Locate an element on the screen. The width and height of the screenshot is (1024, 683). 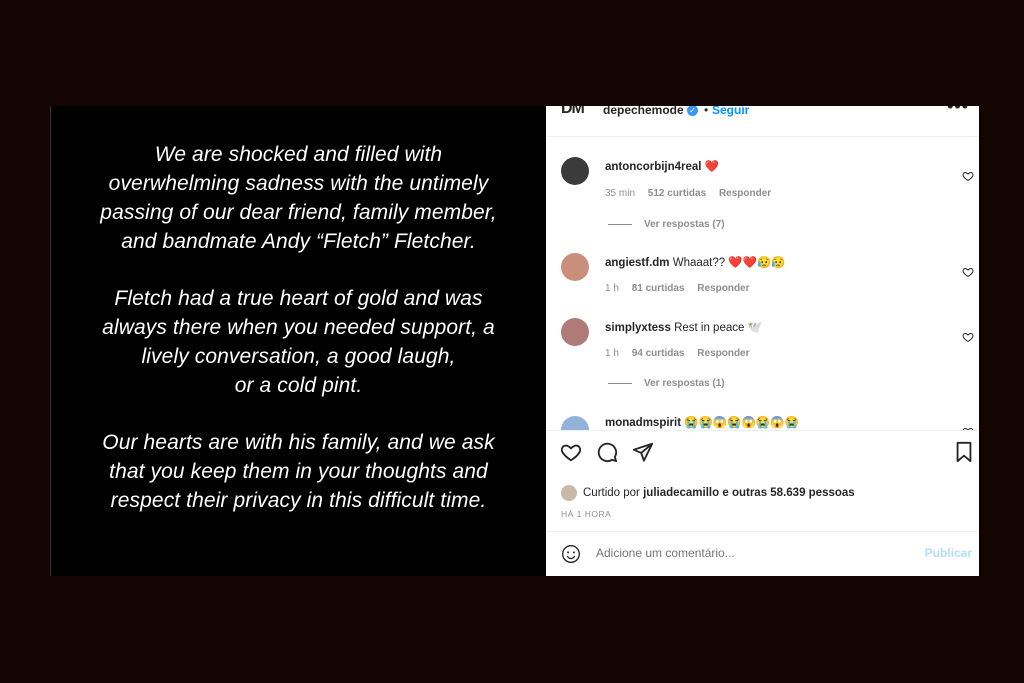
add-comment-row: Publicar is located at coordinates (762, 553).